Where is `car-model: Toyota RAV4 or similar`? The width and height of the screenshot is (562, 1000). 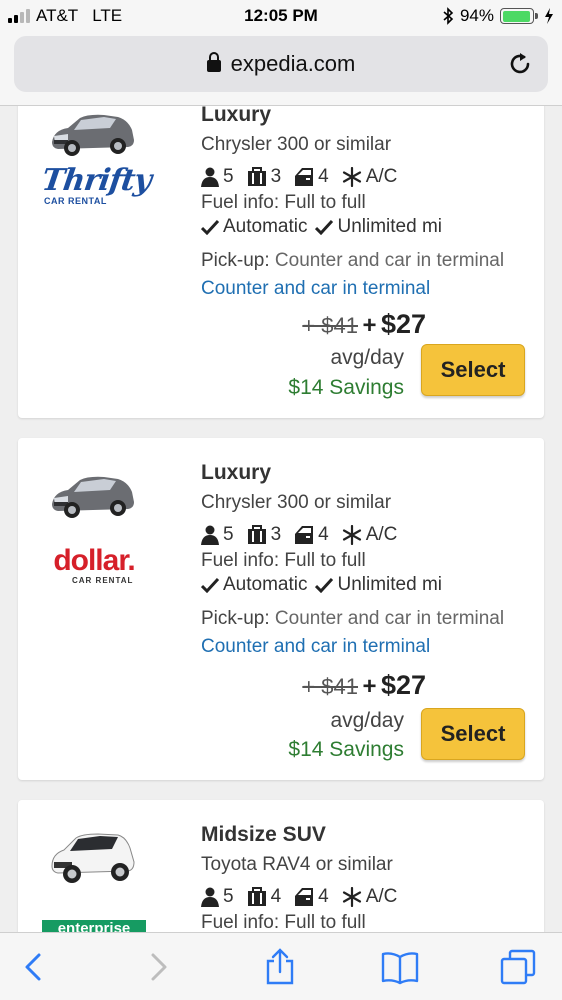
car-model: Toyota RAV4 or similar is located at coordinates (297, 864).